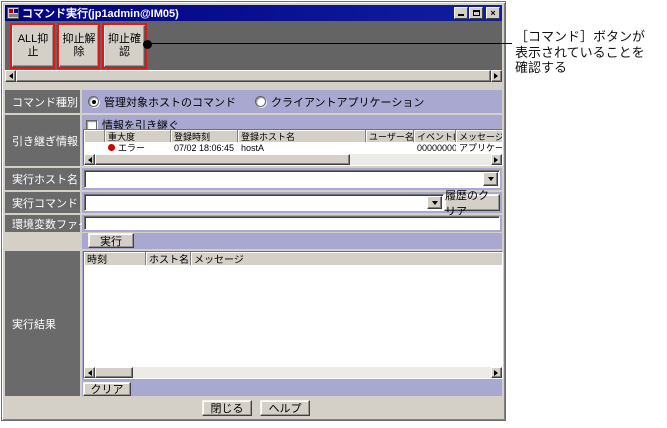 The image size is (667, 428). Describe the element at coordinates (168, 258) in the screenshot. I see `col-host: ホスト名` at that location.